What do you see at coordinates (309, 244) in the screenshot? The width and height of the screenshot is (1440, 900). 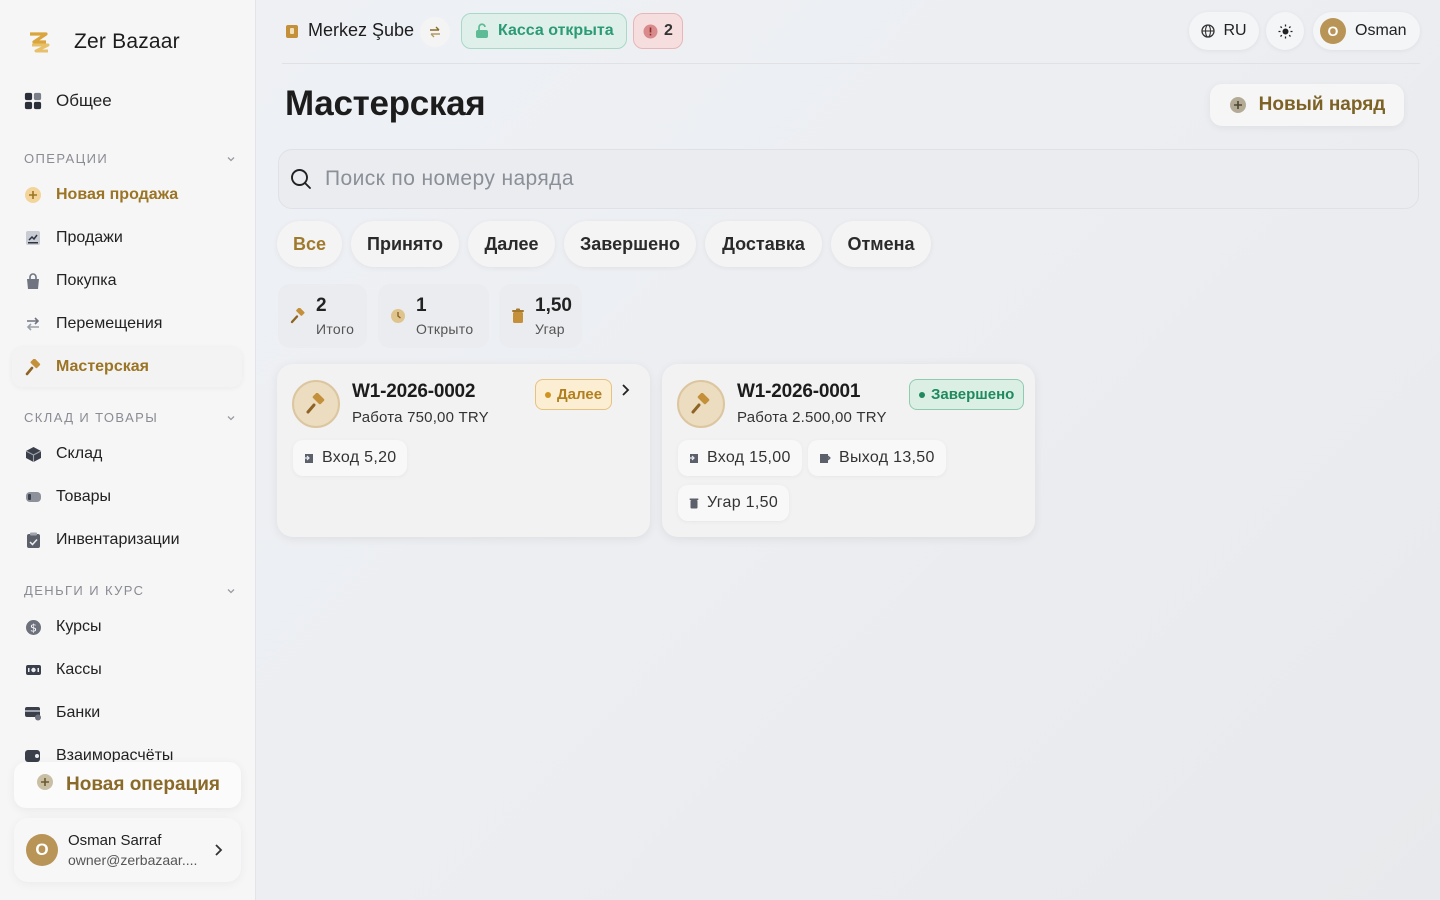 I see `filter-all: Все` at bounding box center [309, 244].